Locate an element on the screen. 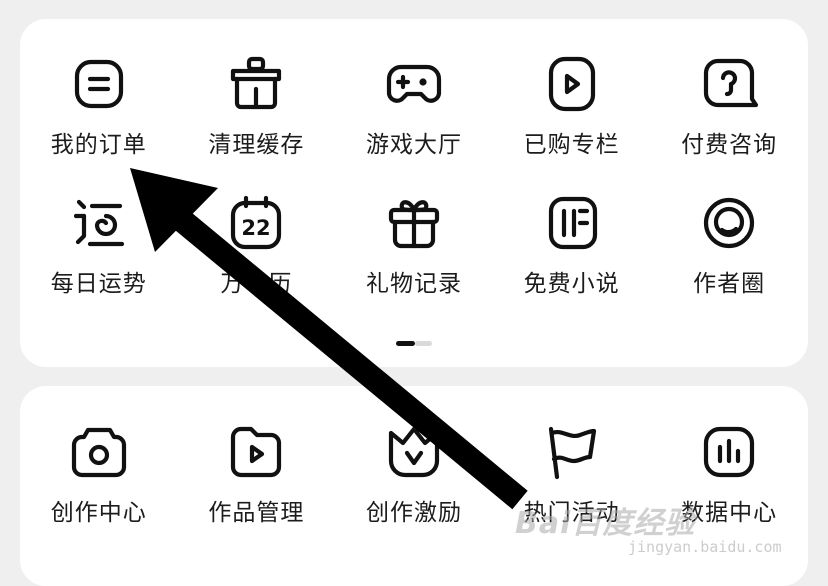 The height and width of the screenshot is (586, 828). menu-item-my-orders: 我的订单 is located at coordinates (99, 120).